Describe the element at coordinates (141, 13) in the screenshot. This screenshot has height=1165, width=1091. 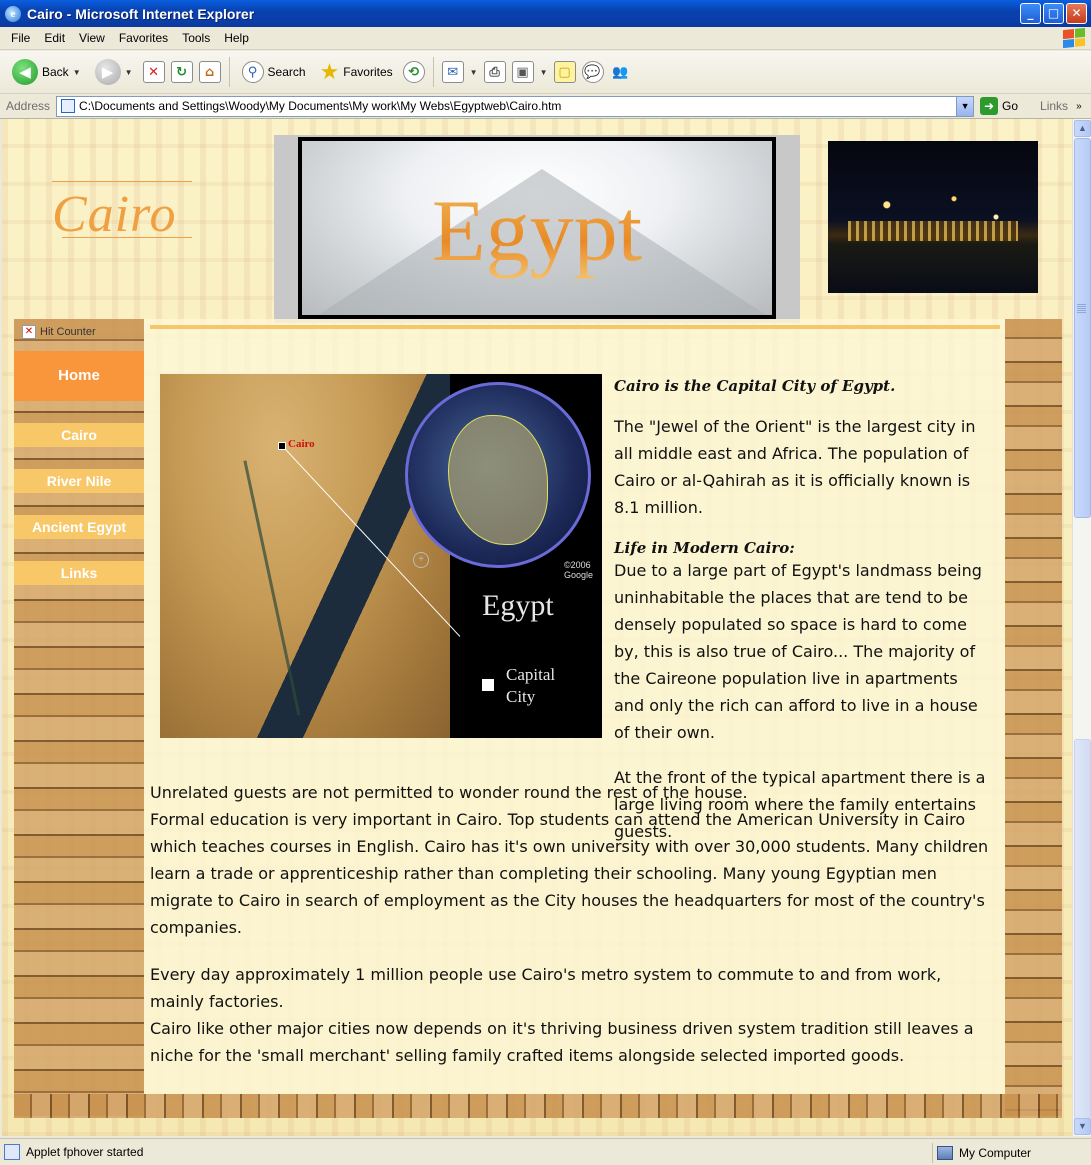
I see `window-title: Cairo - Microsoft Internet Explorer` at that location.